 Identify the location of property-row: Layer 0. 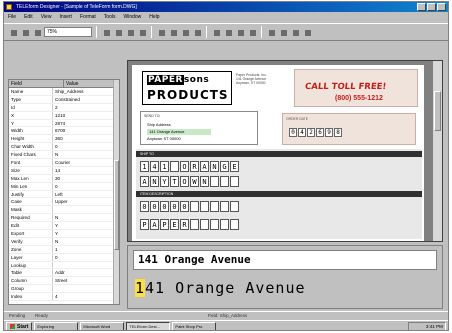
(64, 257).